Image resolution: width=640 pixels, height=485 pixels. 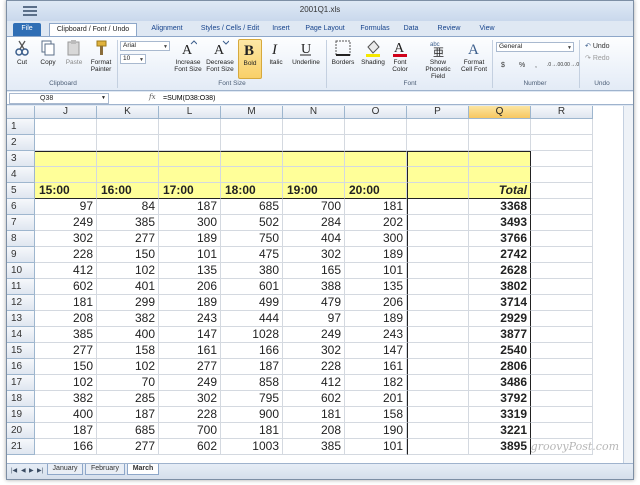 What do you see at coordinates (438, 367) in the screenshot?
I see `cell-p16` at bounding box center [438, 367].